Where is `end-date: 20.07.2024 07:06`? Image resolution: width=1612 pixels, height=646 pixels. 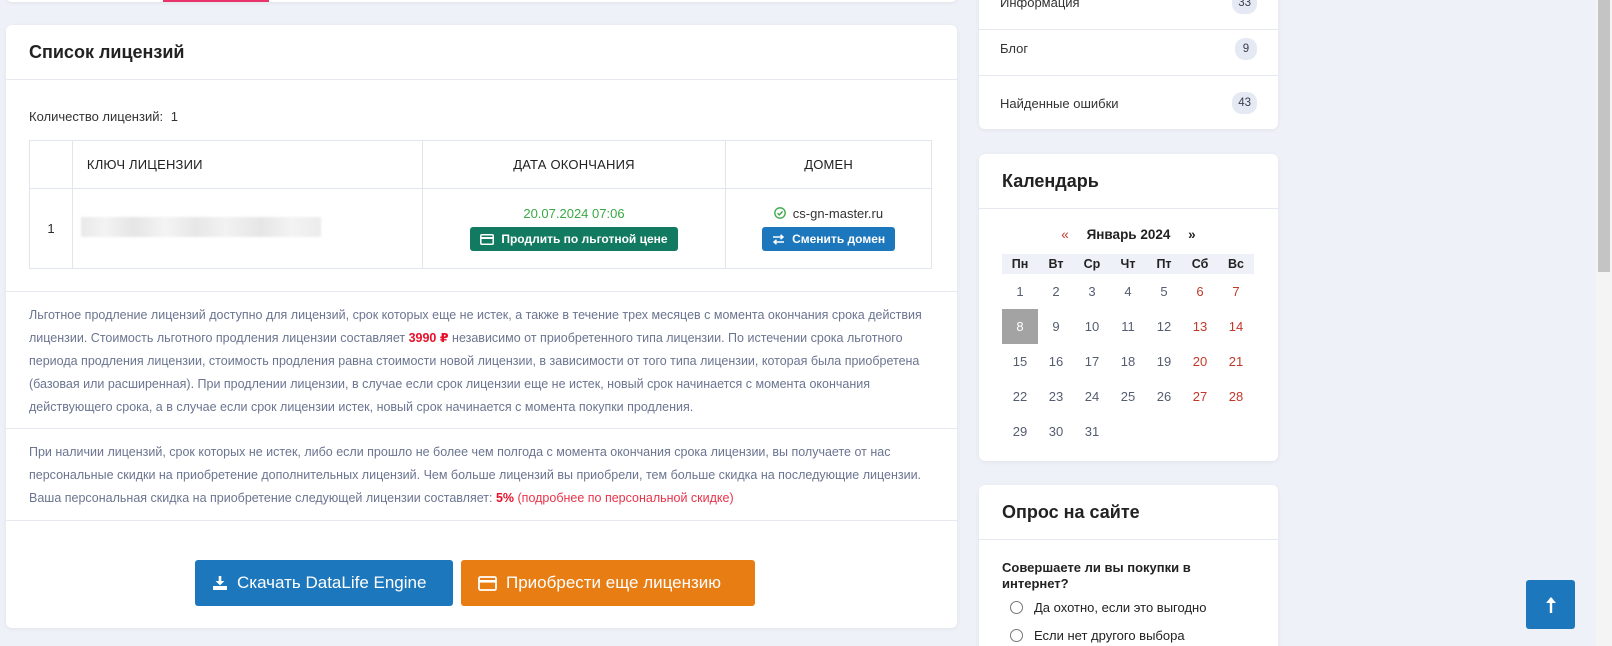 end-date: 20.07.2024 07:06 is located at coordinates (574, 213).